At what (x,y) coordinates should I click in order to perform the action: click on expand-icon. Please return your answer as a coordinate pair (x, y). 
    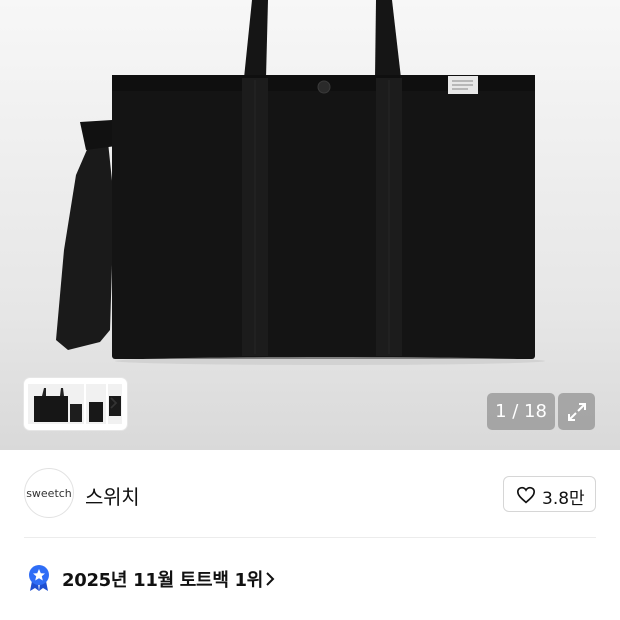
    Looking at the image, I should click on (577, 412).